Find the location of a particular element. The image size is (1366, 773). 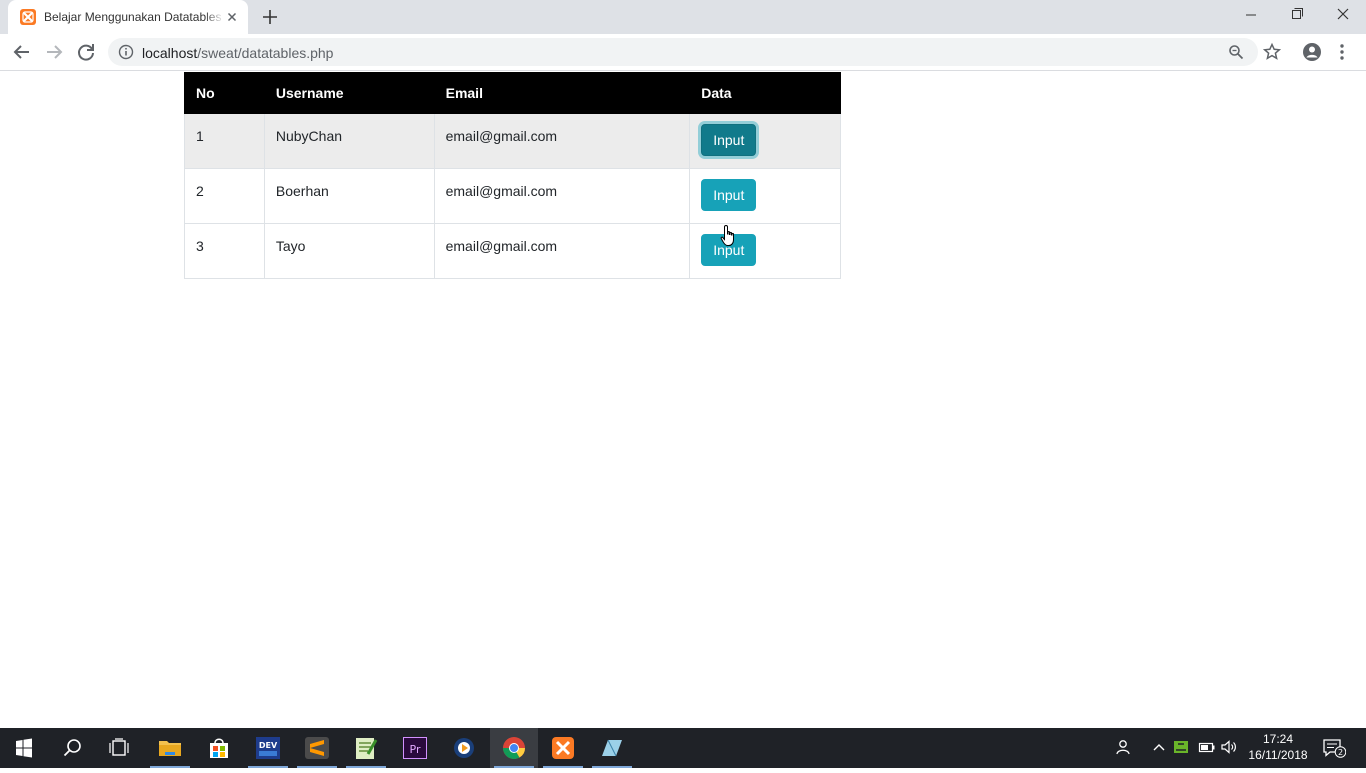

browser-tabstrip: Belajar Menggunakan Datatables is located at coordinates (683, 17).